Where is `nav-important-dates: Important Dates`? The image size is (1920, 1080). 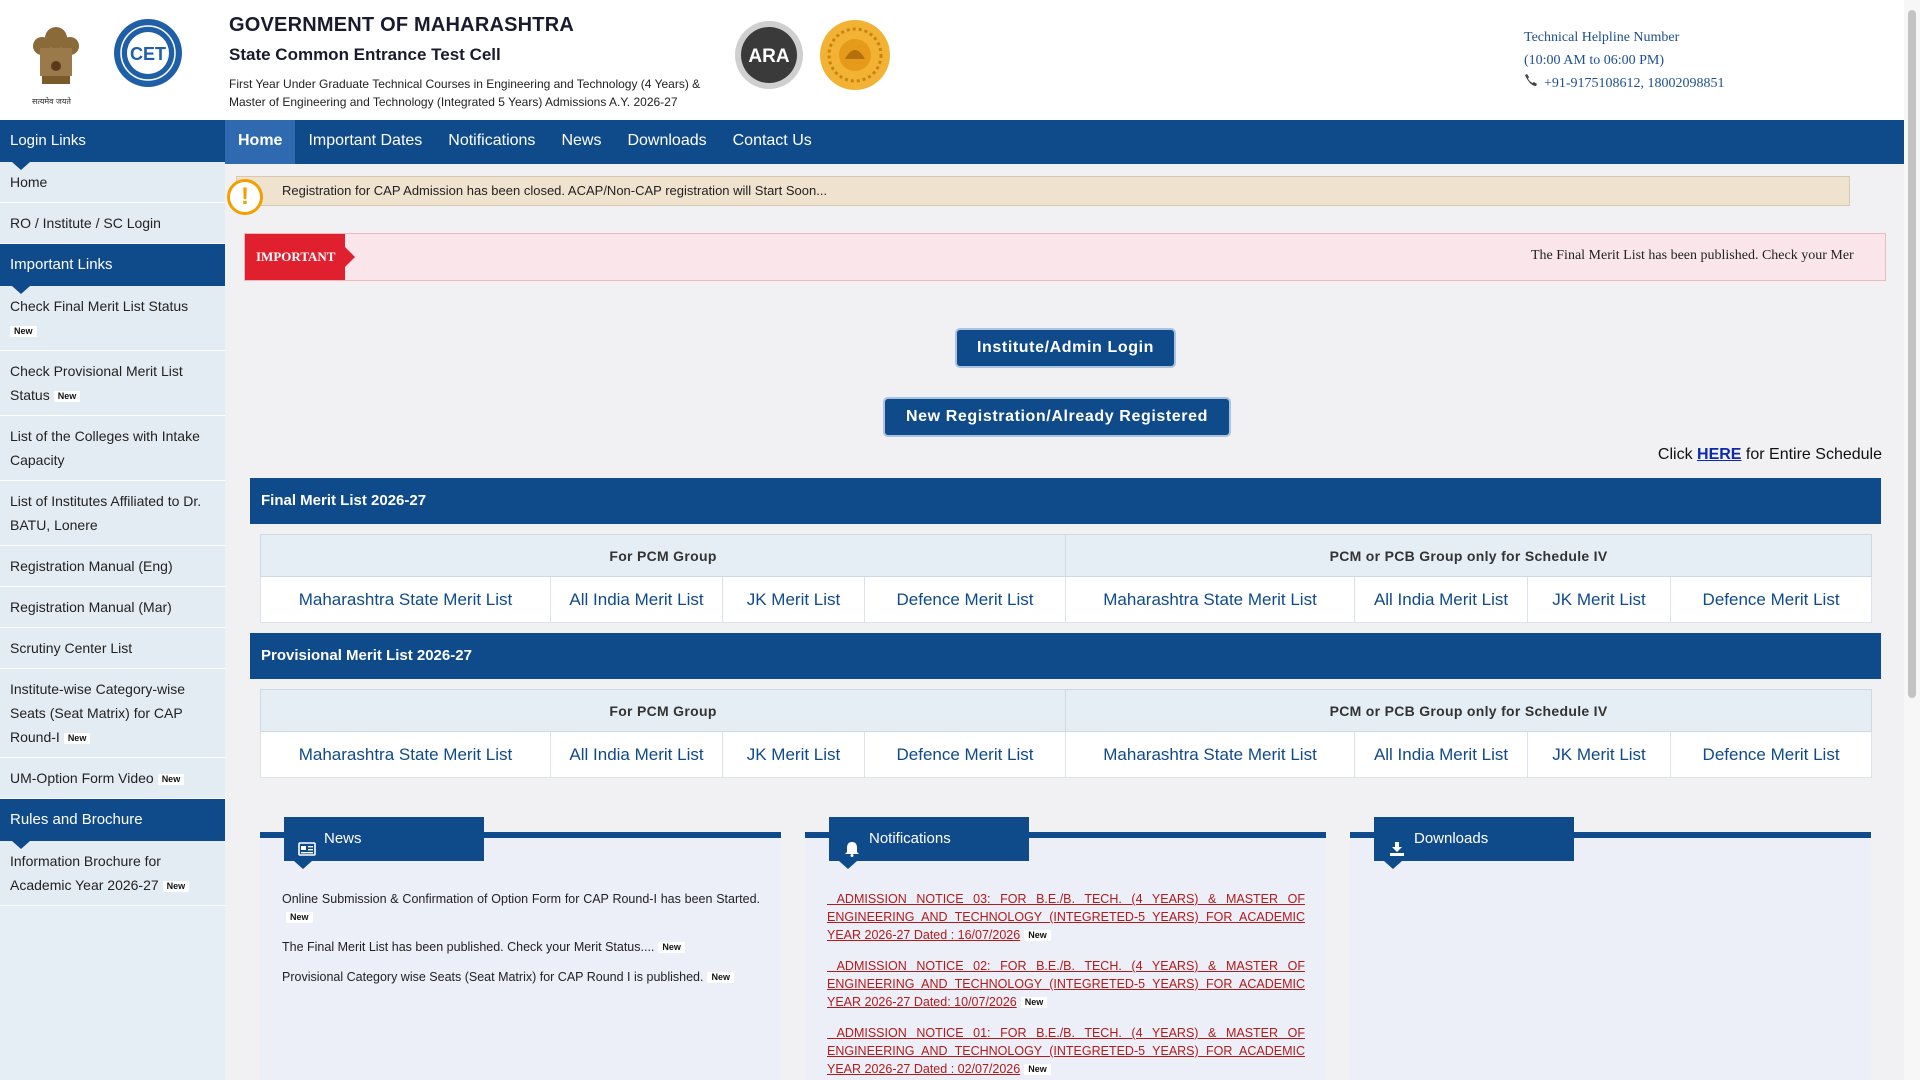 nav-important-dates: Important Dates is located at coordinates (365, 142).